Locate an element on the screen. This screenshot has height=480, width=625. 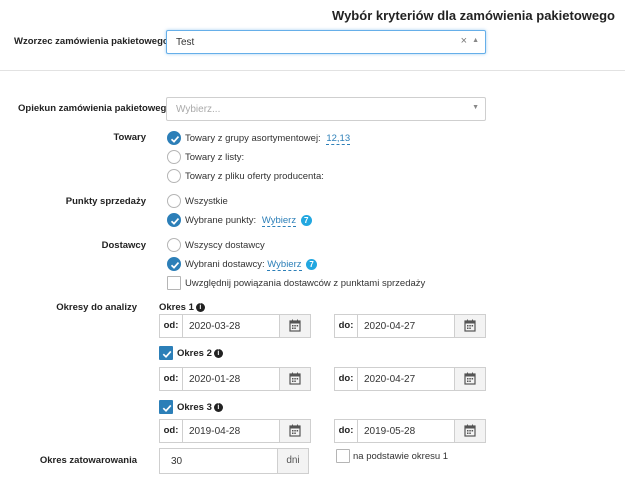
days-unit: dni is located at coordinates (292, 461).